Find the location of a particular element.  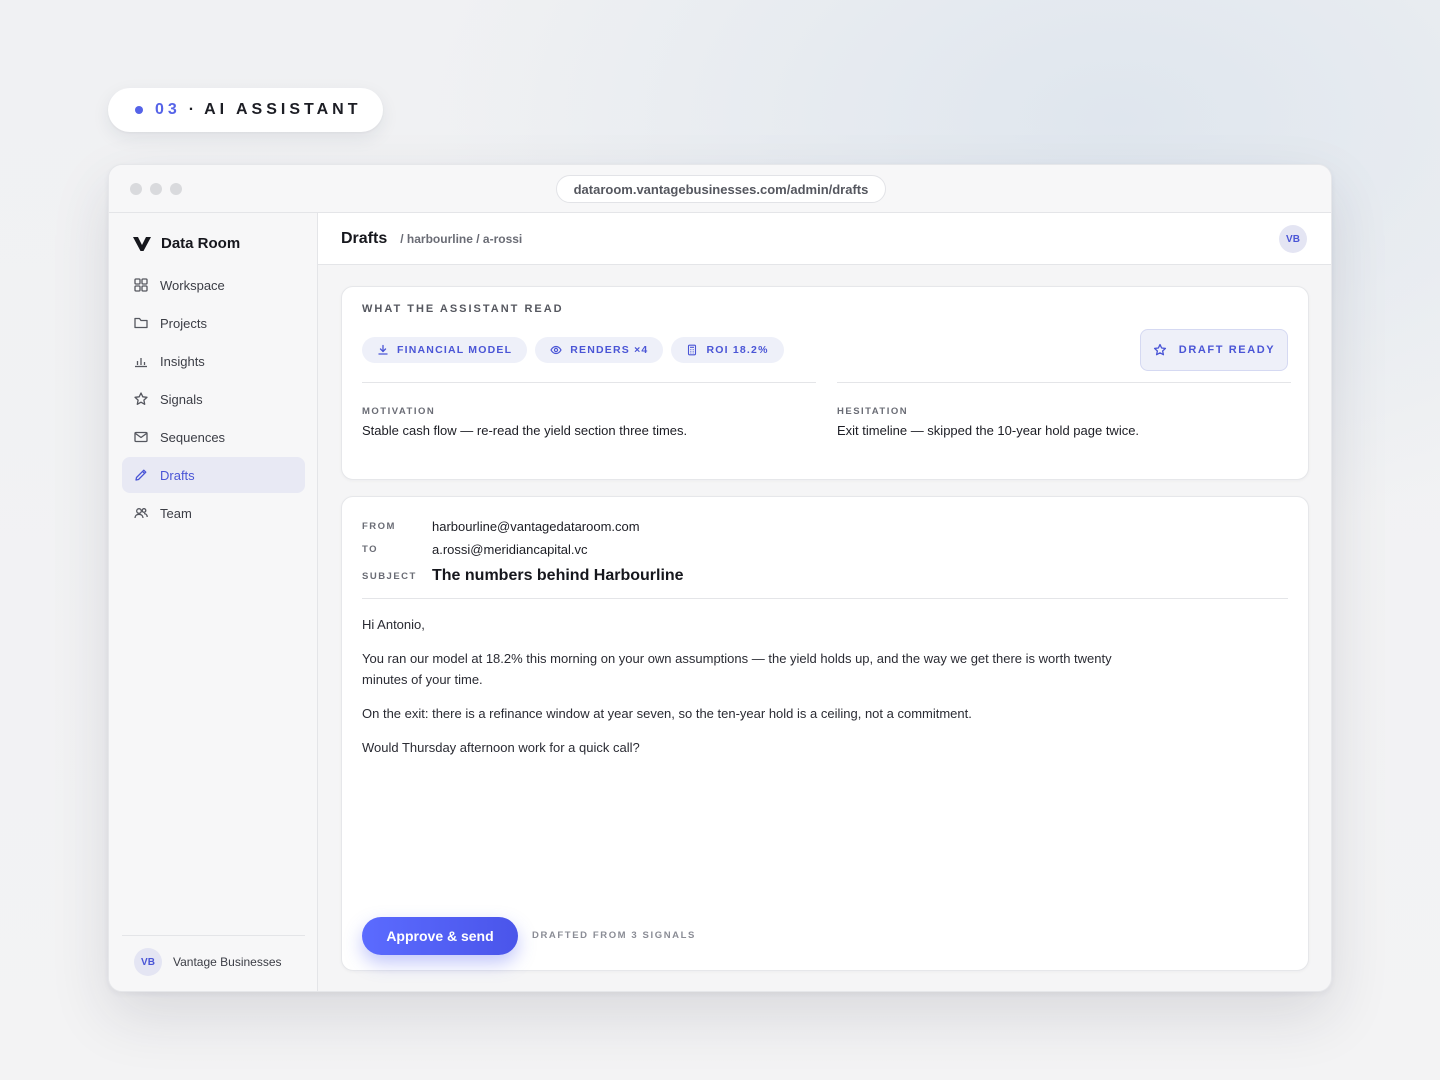

sidebar-item-insights: Insights is located at coordinates (213, 361).